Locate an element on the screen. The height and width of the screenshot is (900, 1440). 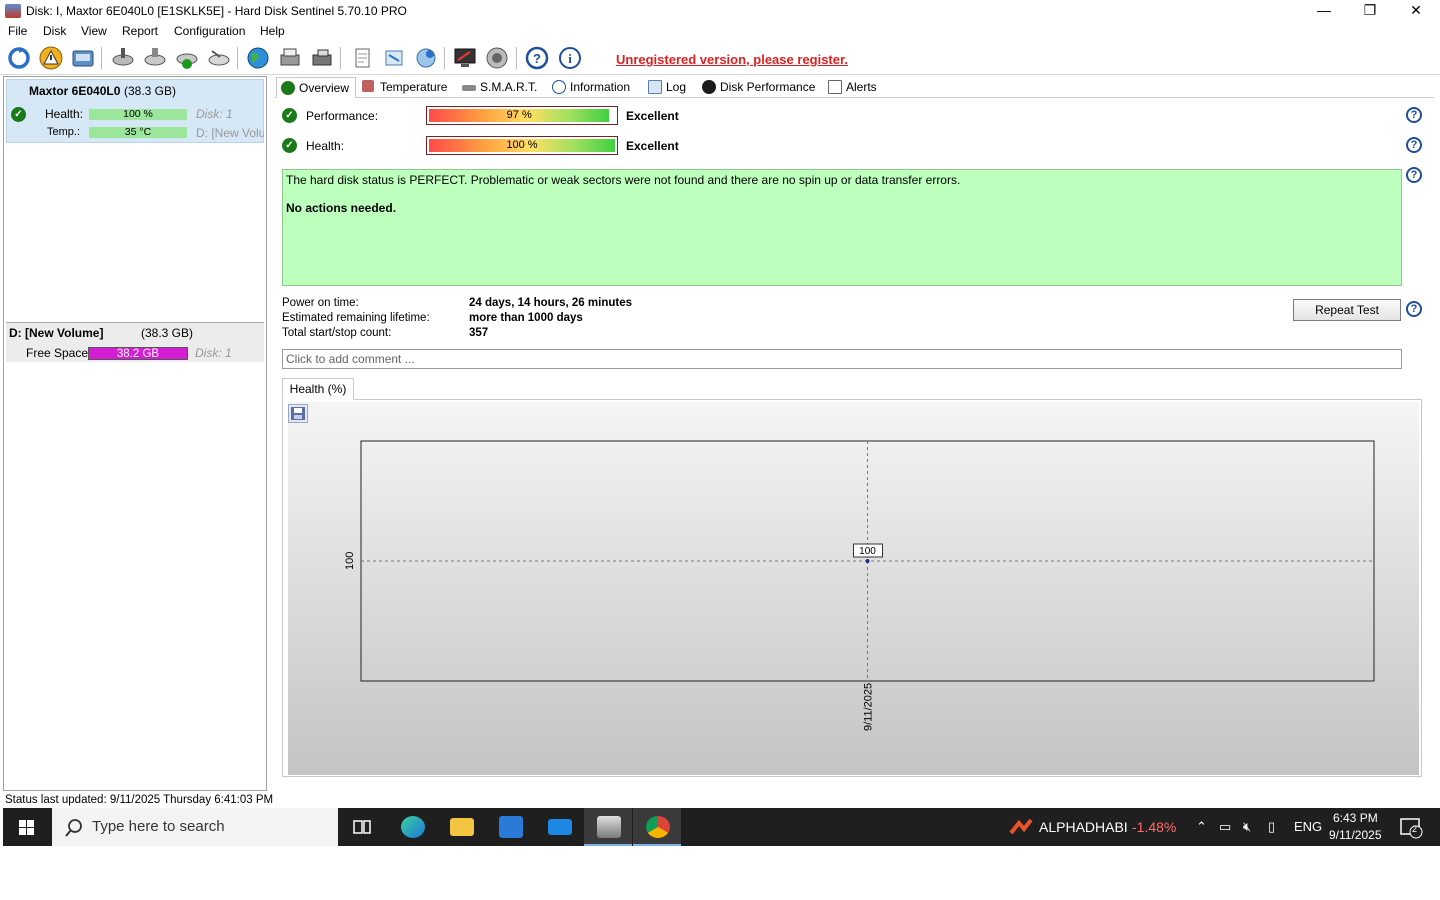
help-icon: ? is located at coordinates (537, 58).